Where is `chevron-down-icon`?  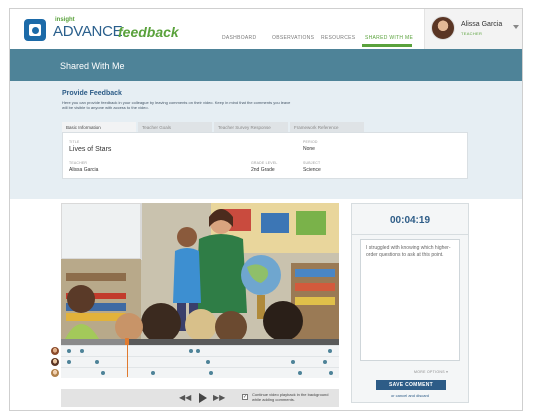
chevron-down-icon is located at coordinates (516, 27).